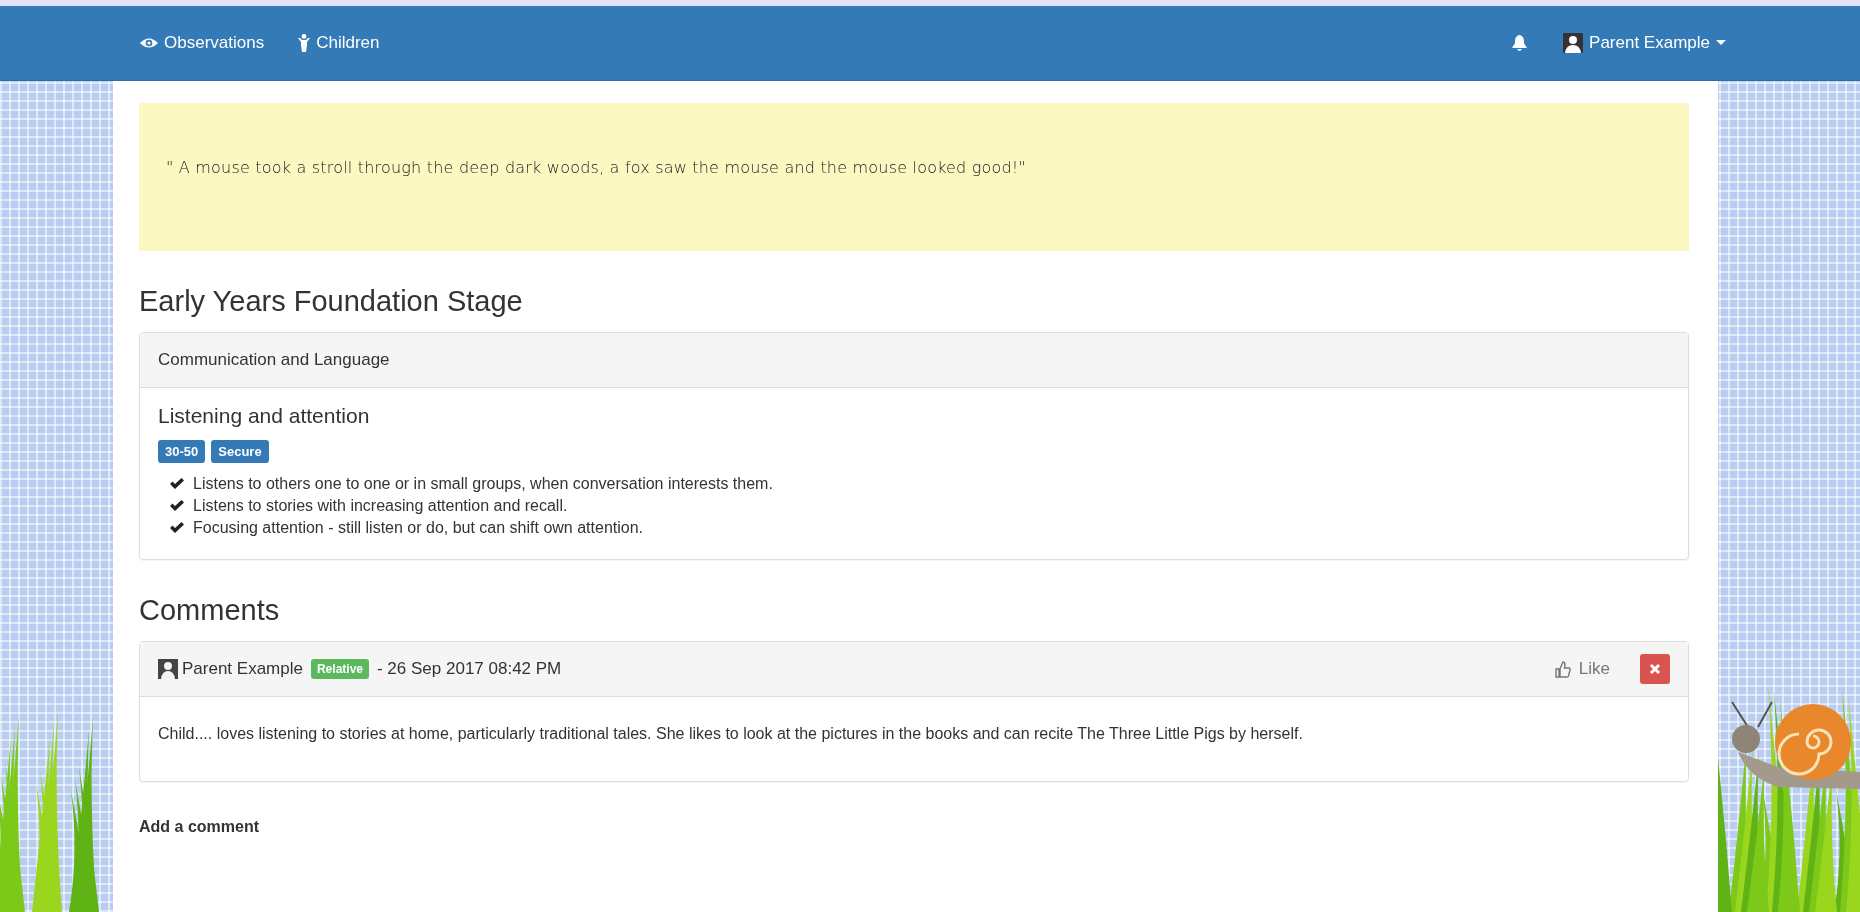 This screenshot has width=1860, height=912. I want to click on section-title: Comments, so click(210, 610).